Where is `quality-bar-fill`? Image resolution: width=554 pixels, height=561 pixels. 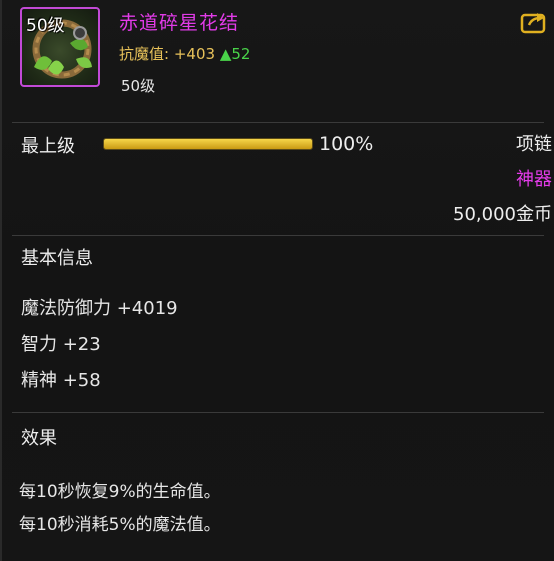 quality-bar-fill is located at coordinates (208, 144).